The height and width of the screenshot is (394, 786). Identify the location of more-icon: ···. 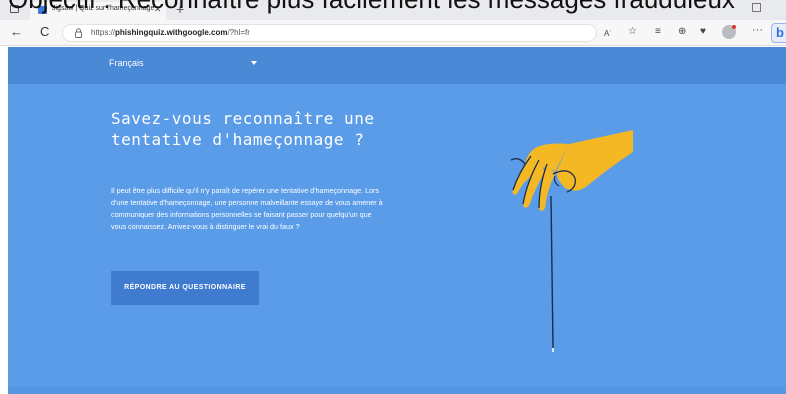
(757, 30).